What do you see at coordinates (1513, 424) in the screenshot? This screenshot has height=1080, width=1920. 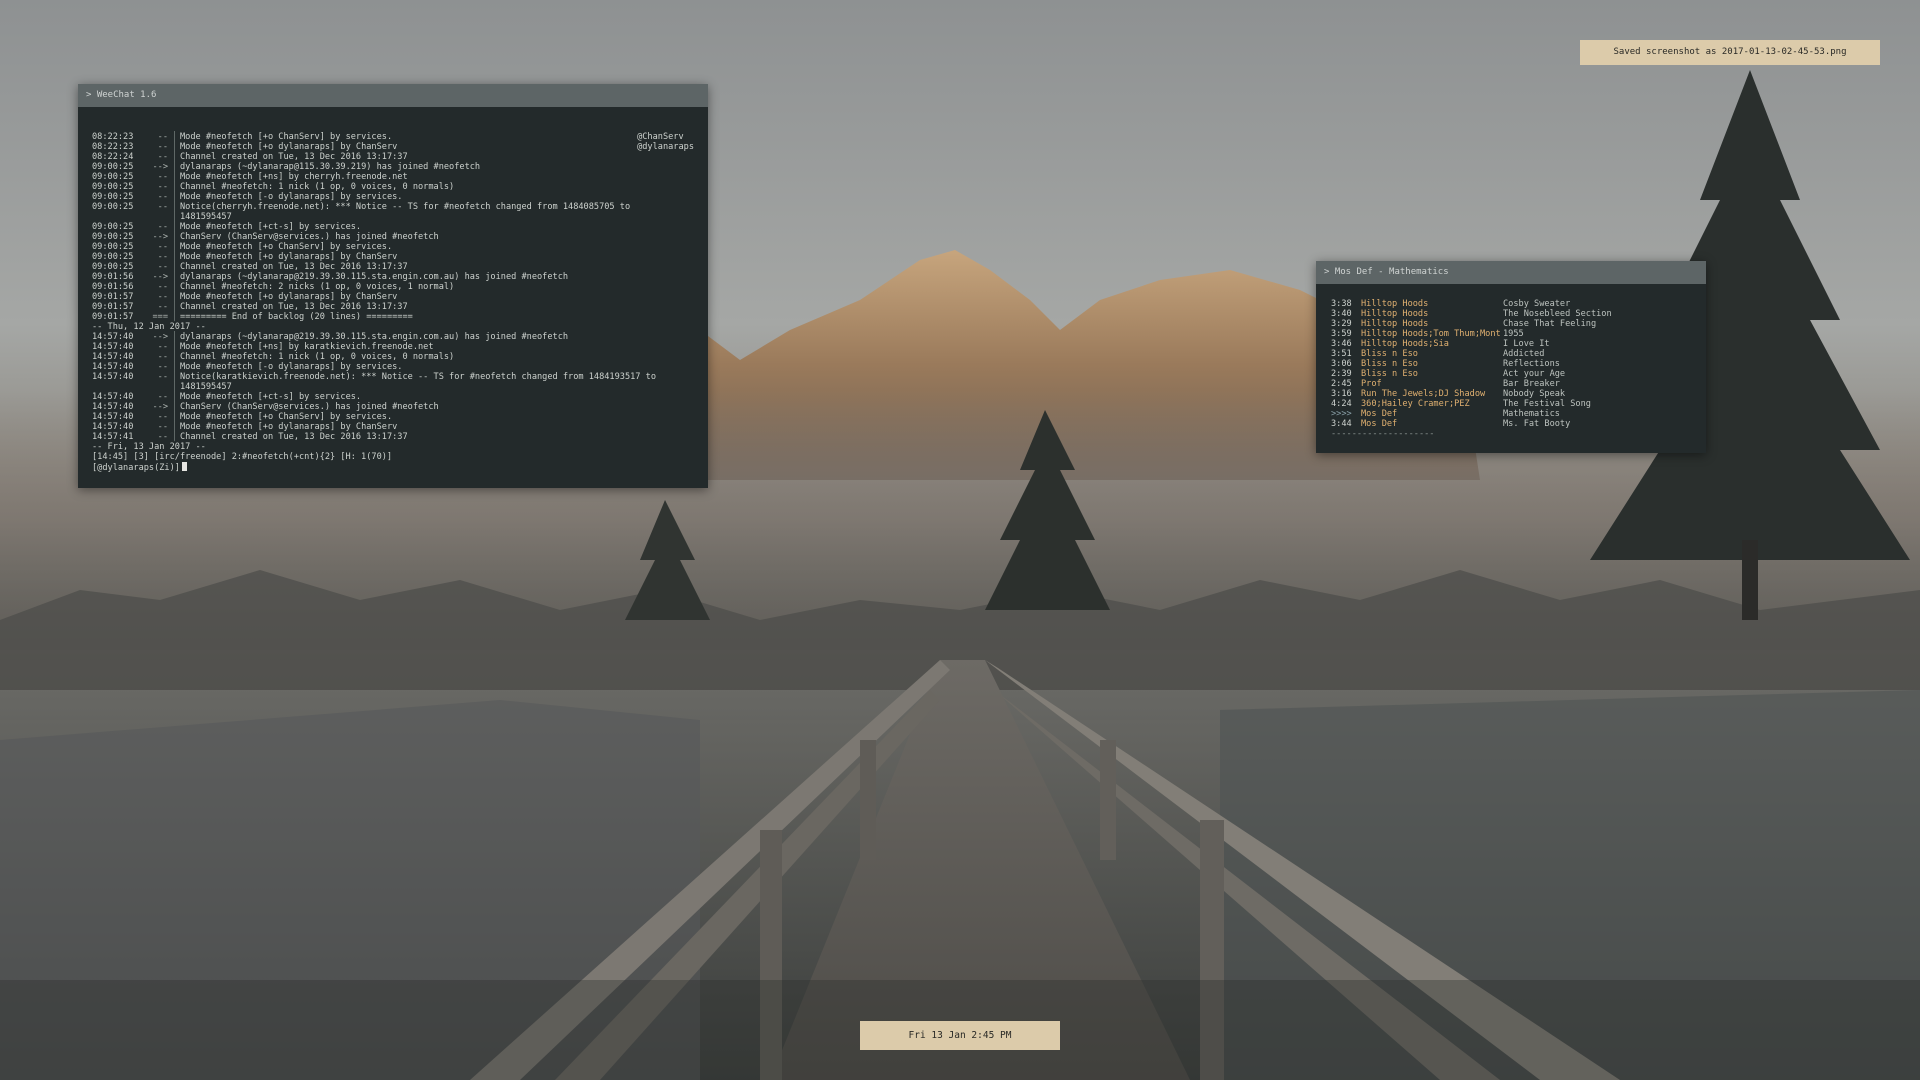 I see `playlist-item: 3:44 Mos Def Ms. Fat Booty` at bounding box center [1513, 424].